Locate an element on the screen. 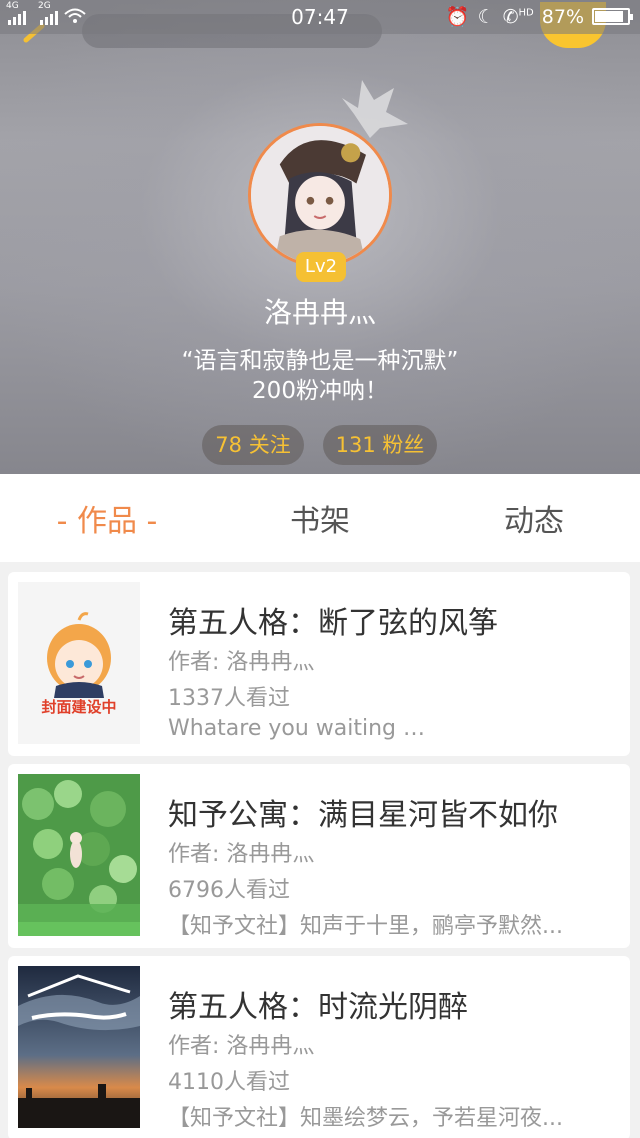  book-cover: 封面建设中 is located at coordinates (79, 663).